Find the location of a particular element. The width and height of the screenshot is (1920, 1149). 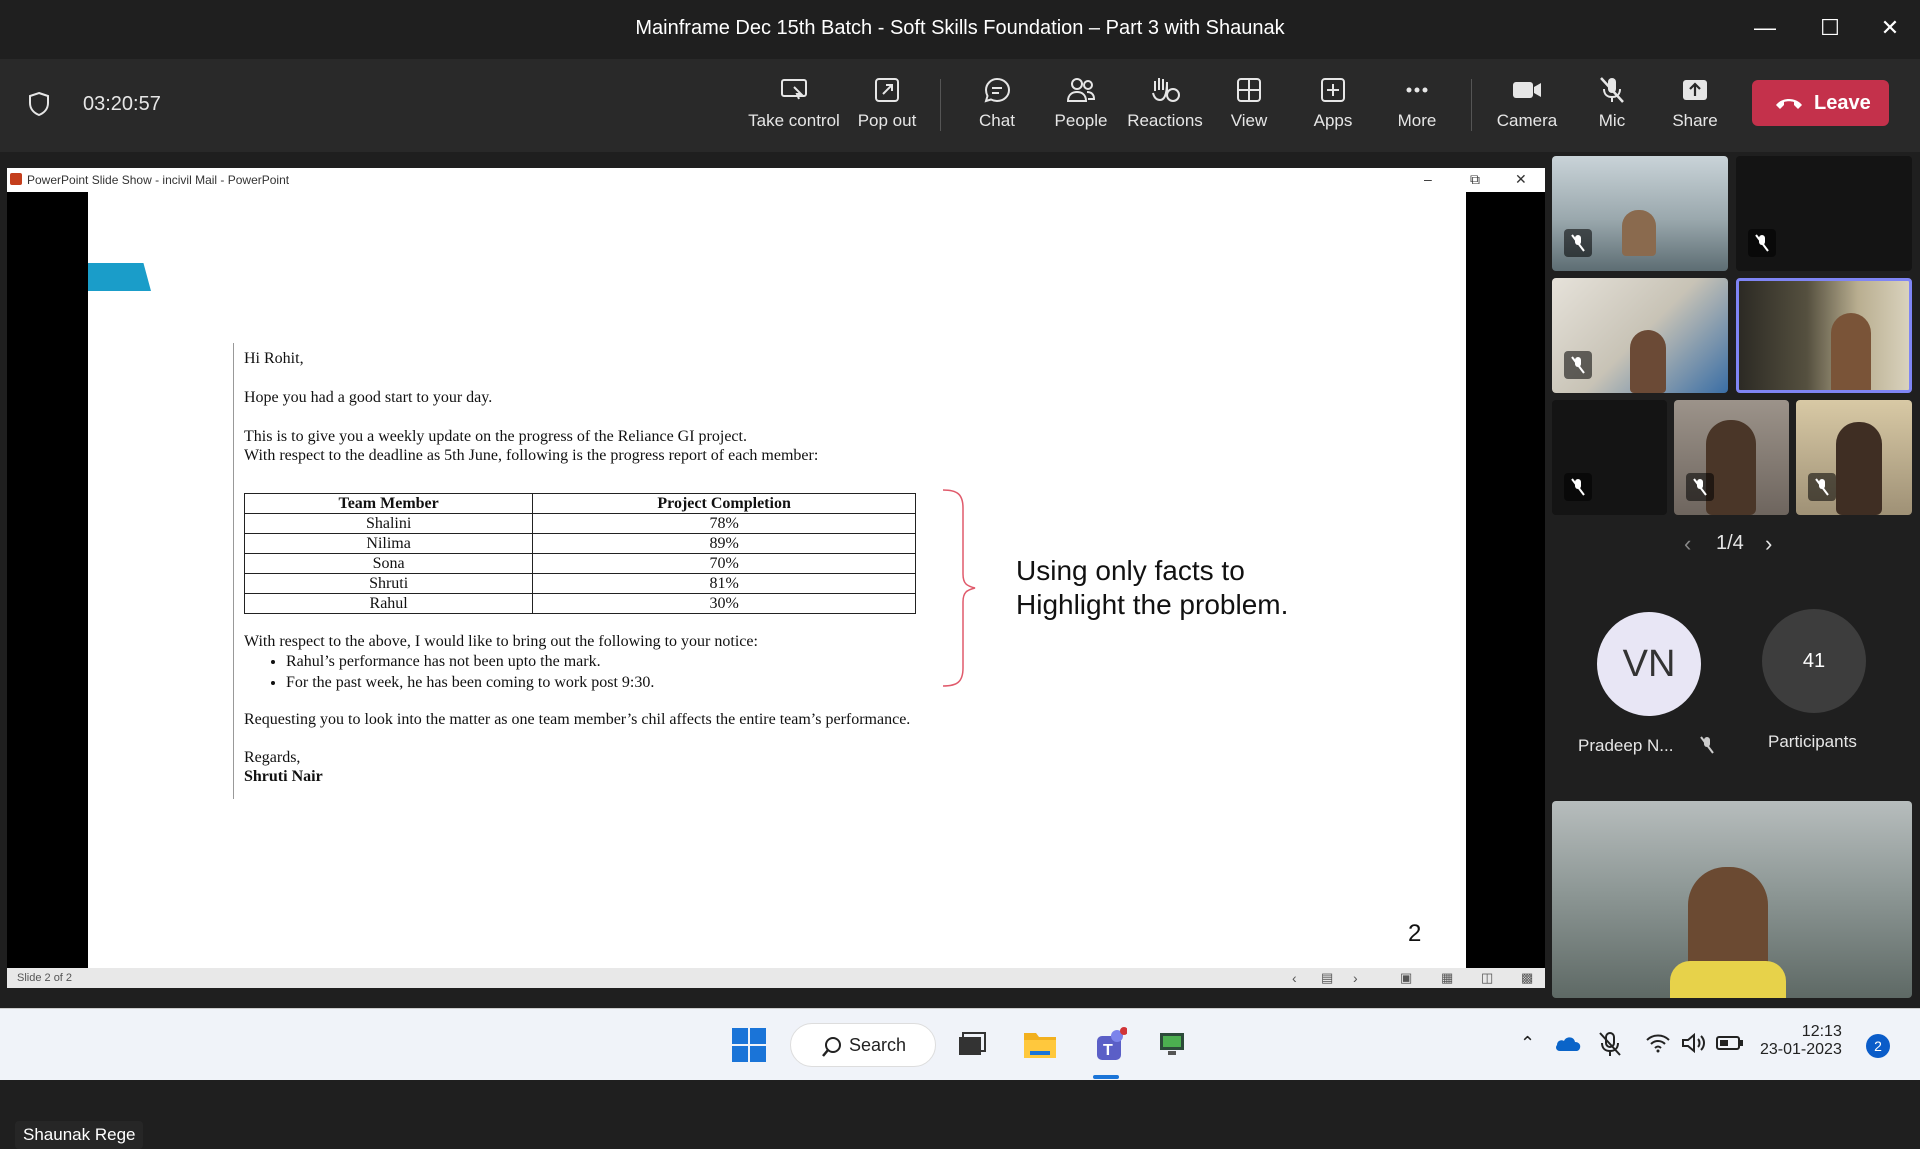

pop-out-button: Pop out is located at coordinates (887, 108).